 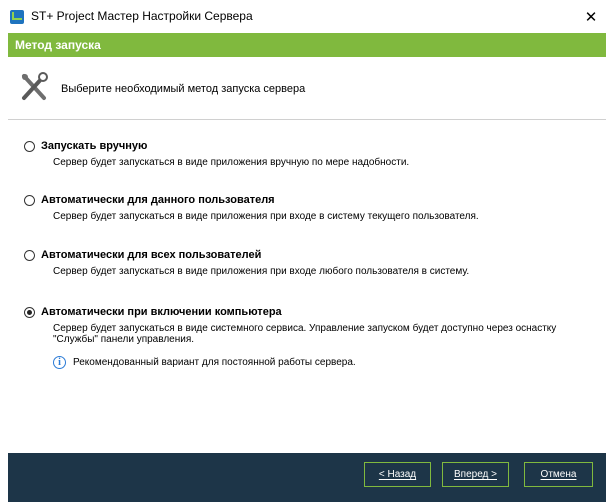 I want to click on option-manual-label: Запускать вручную, so click(x=94, y=146).